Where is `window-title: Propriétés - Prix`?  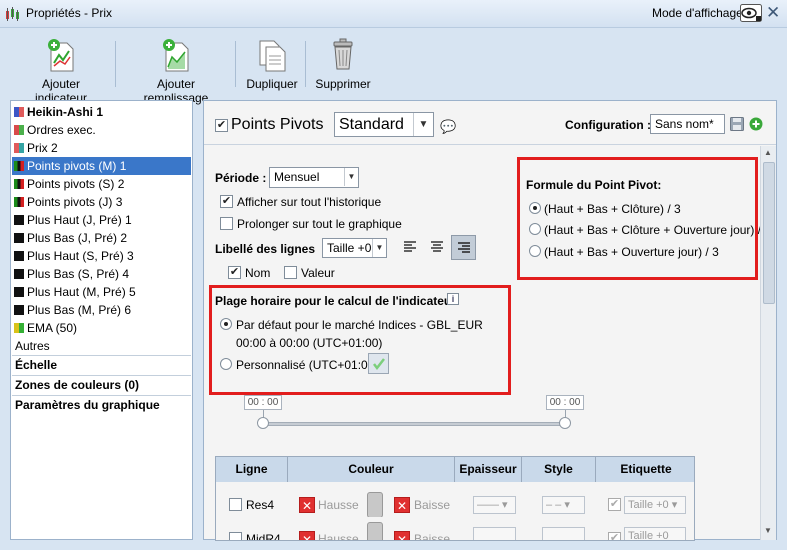 window-title: Propriétés - Prix is located at coordinates (69, 13).